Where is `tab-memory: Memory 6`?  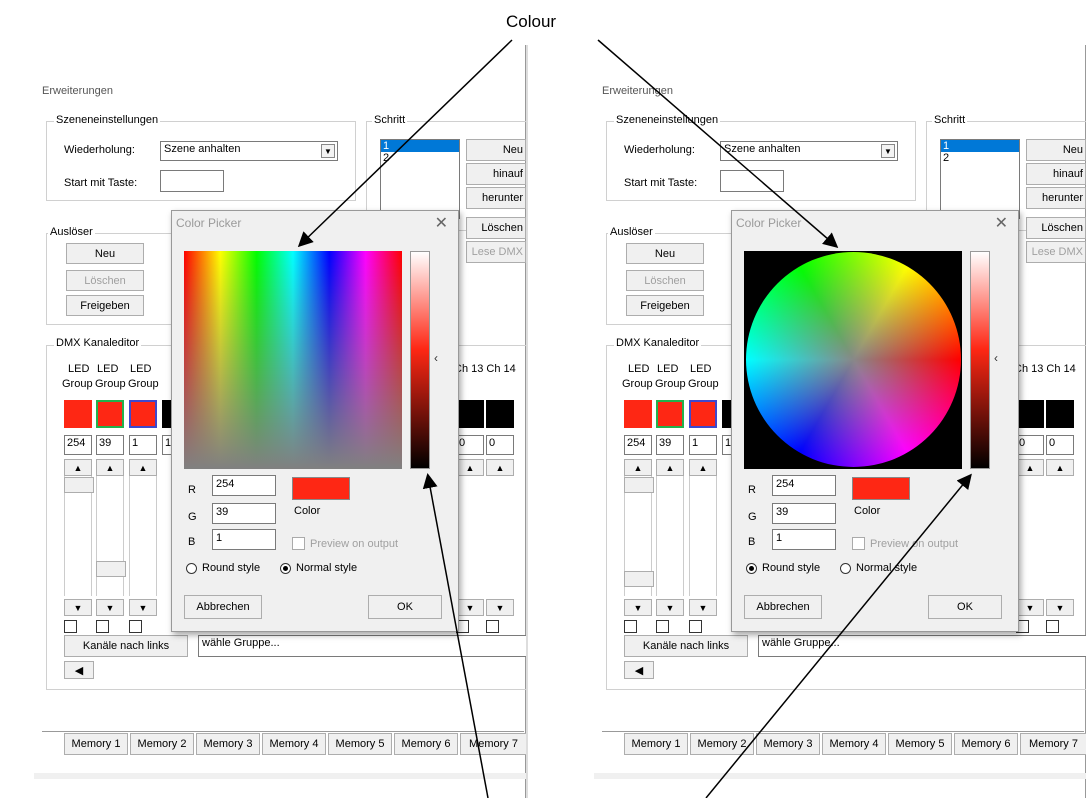
tab-memory: Memory 6 is located at coordinates (986, 744).